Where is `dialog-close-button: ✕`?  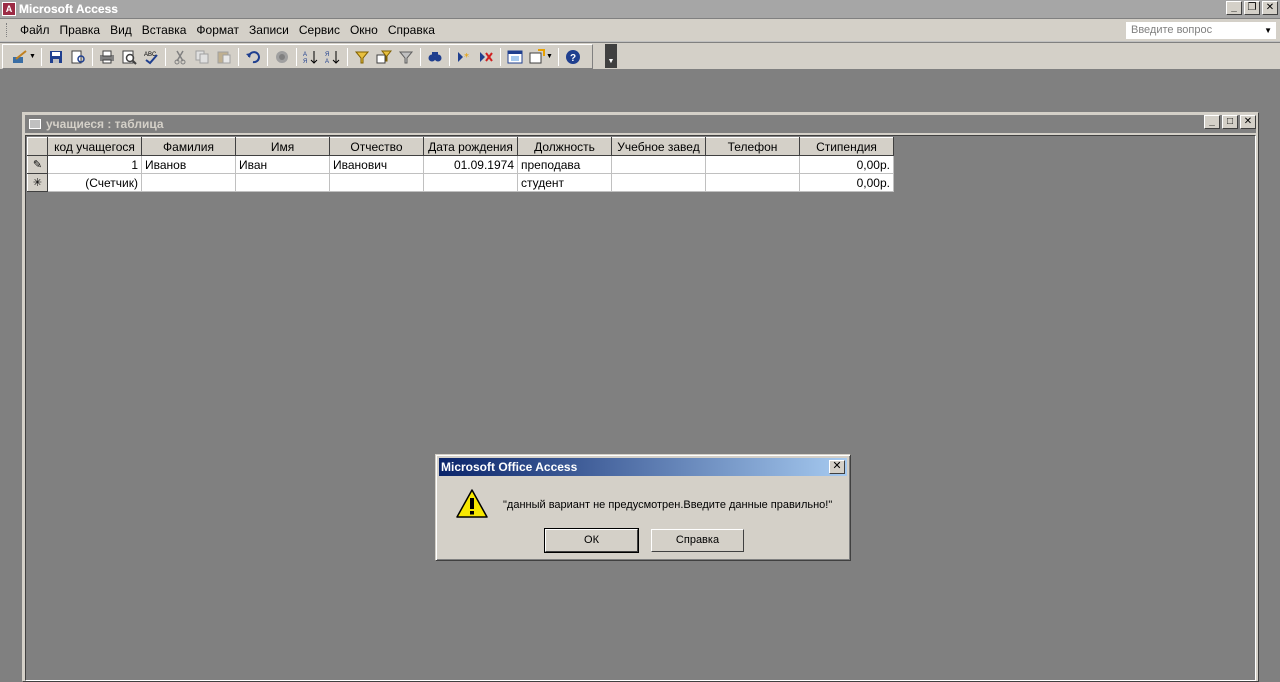 dialog-close-button: ✕ is located at coordinates (837, 467).